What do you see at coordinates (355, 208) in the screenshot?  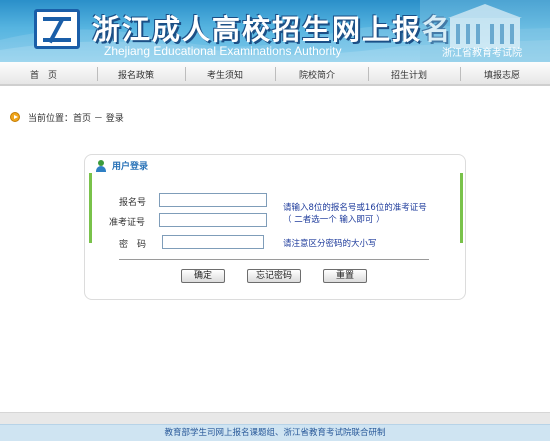 I see `reg-no-hint: 请输入8位的报名号或16位的准考证号` at bounding box center [355, 208].